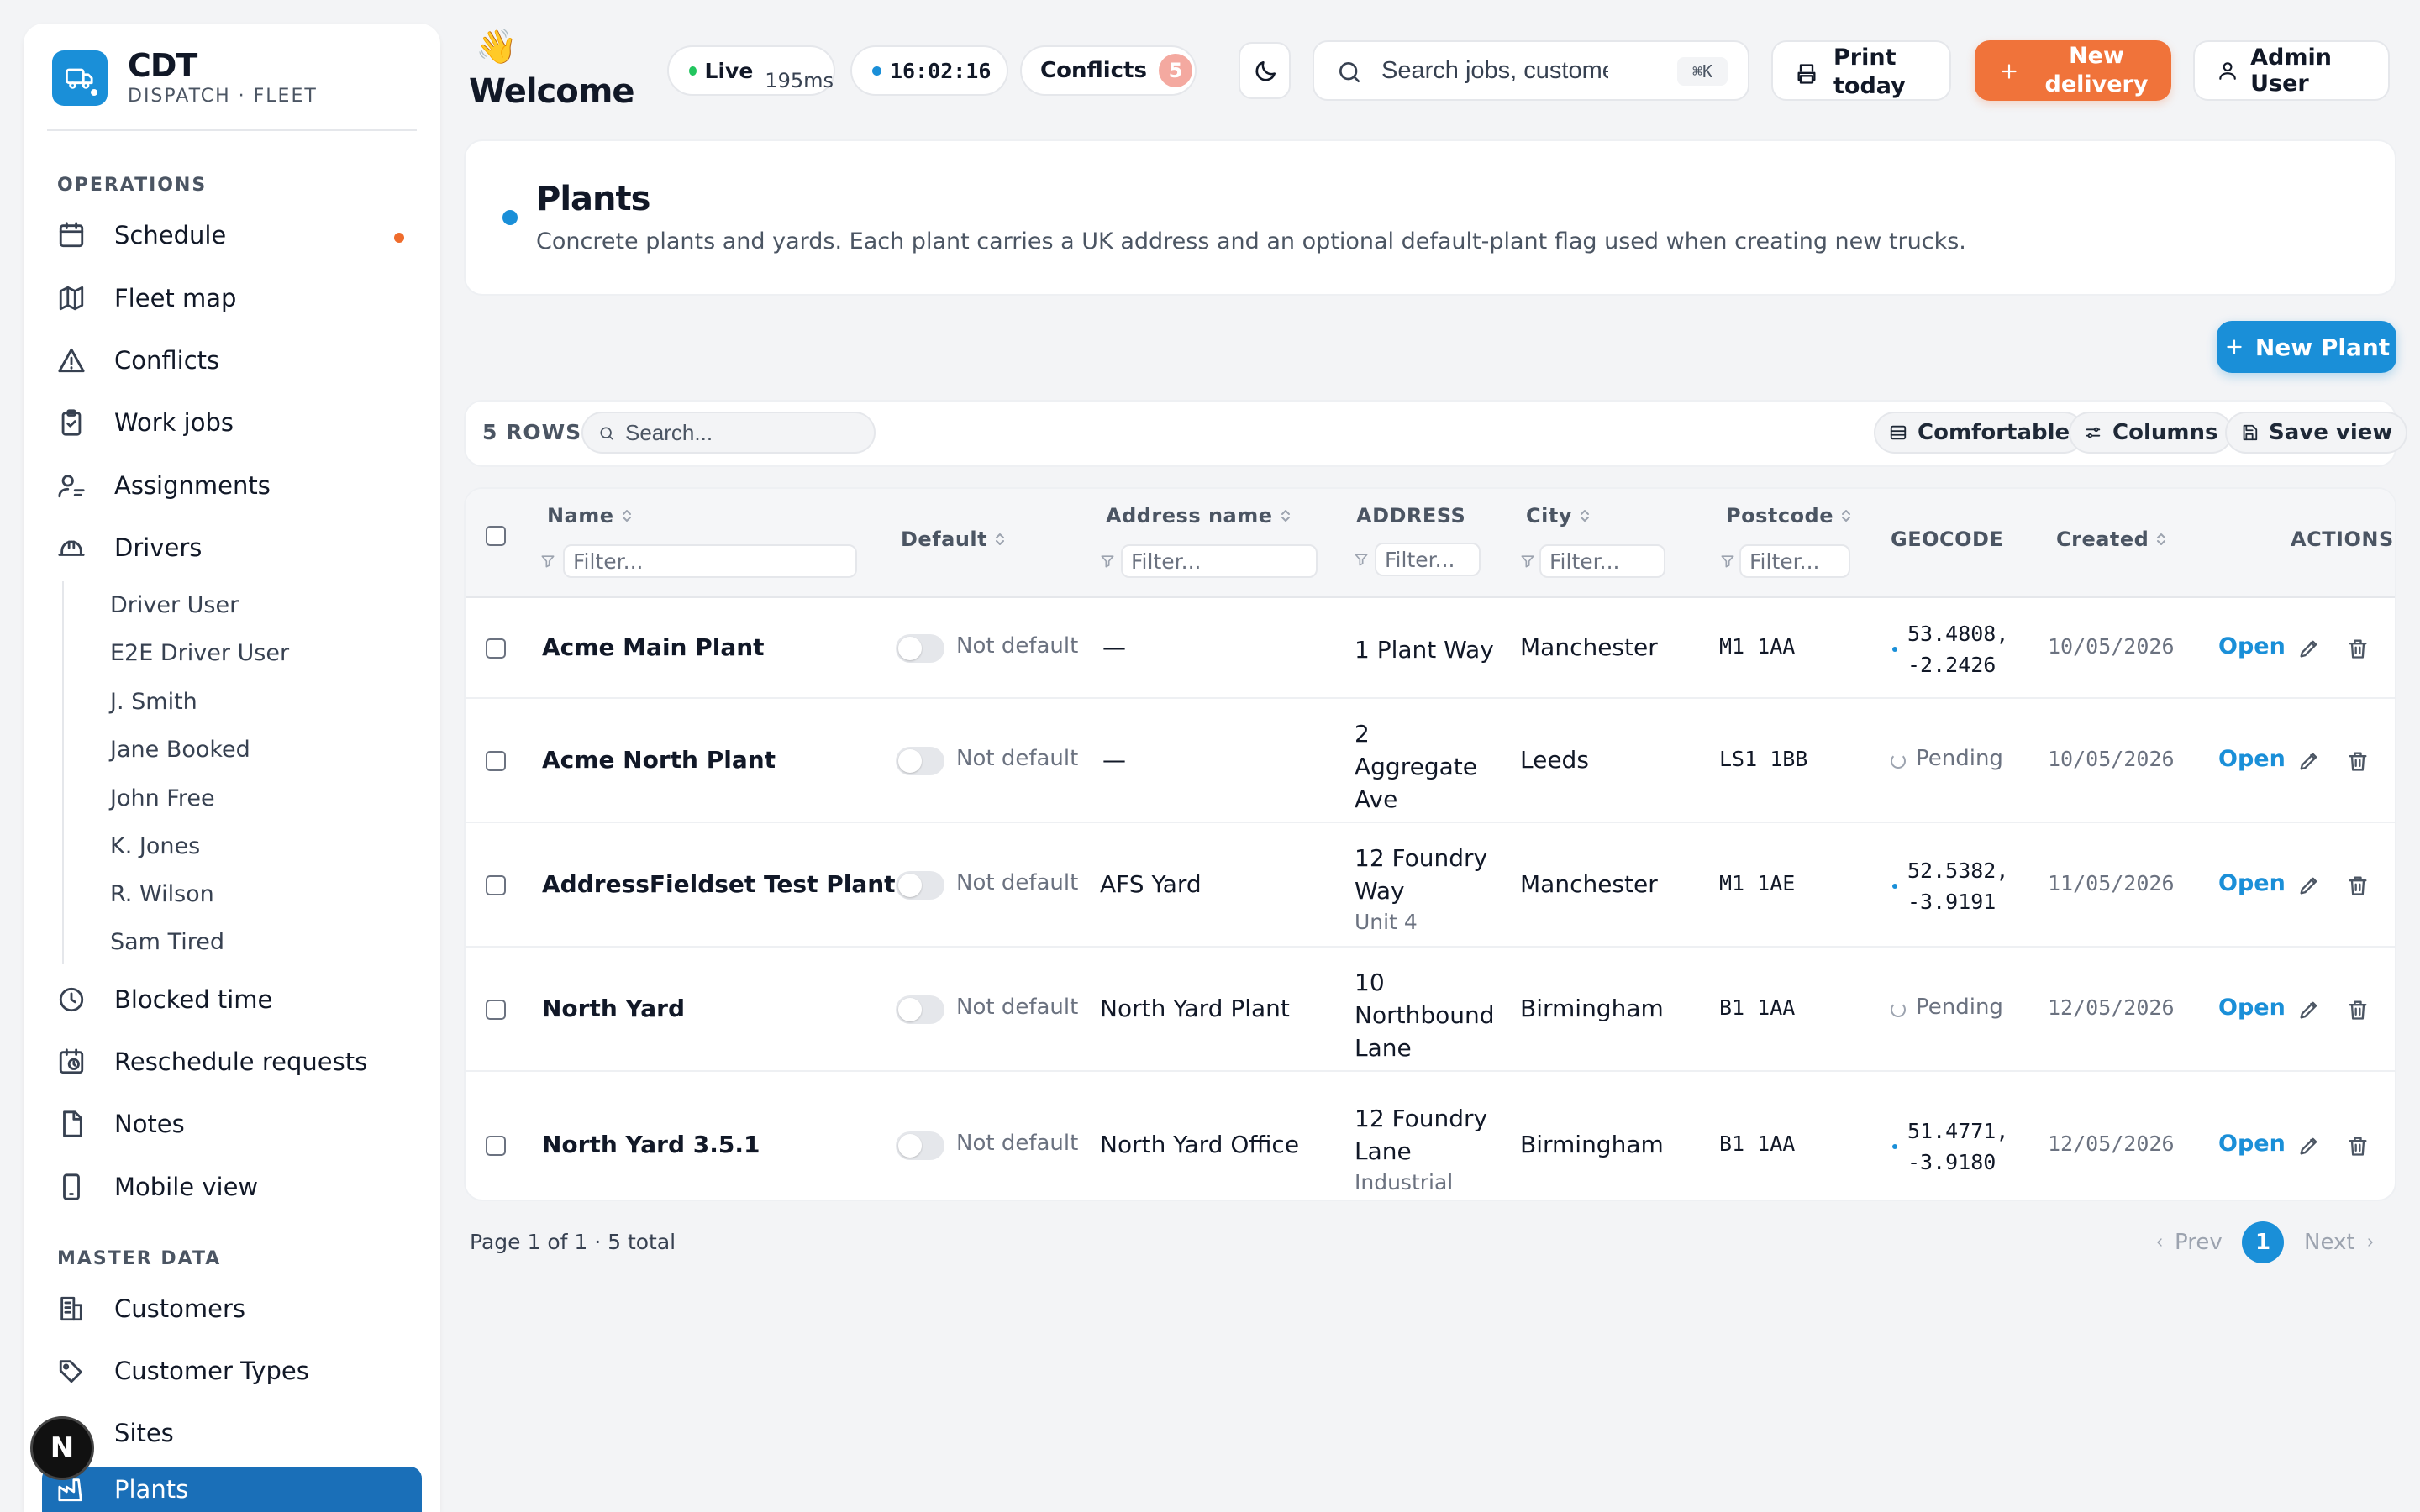 Image resolution: width=2420 pixels, height=1512 pixels. I want to click on cell-name: Acme Main Plant, so click(653, 647).